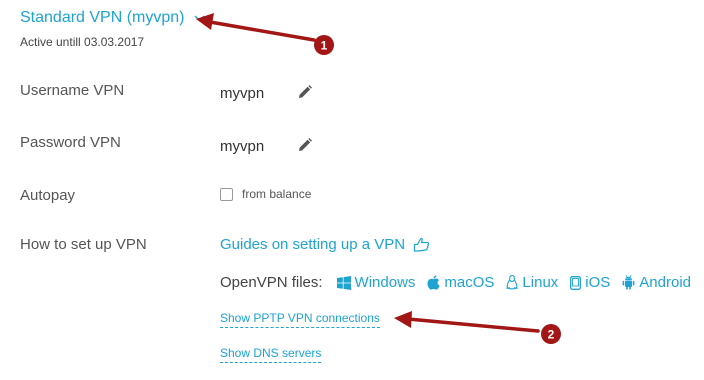 Image resolution: width=704 pixels, height=380 pixels. Describe the element at coordinates (82, 42) in the screenshot. I see `active-until-text: Active untill 03.03.2017` at that location.